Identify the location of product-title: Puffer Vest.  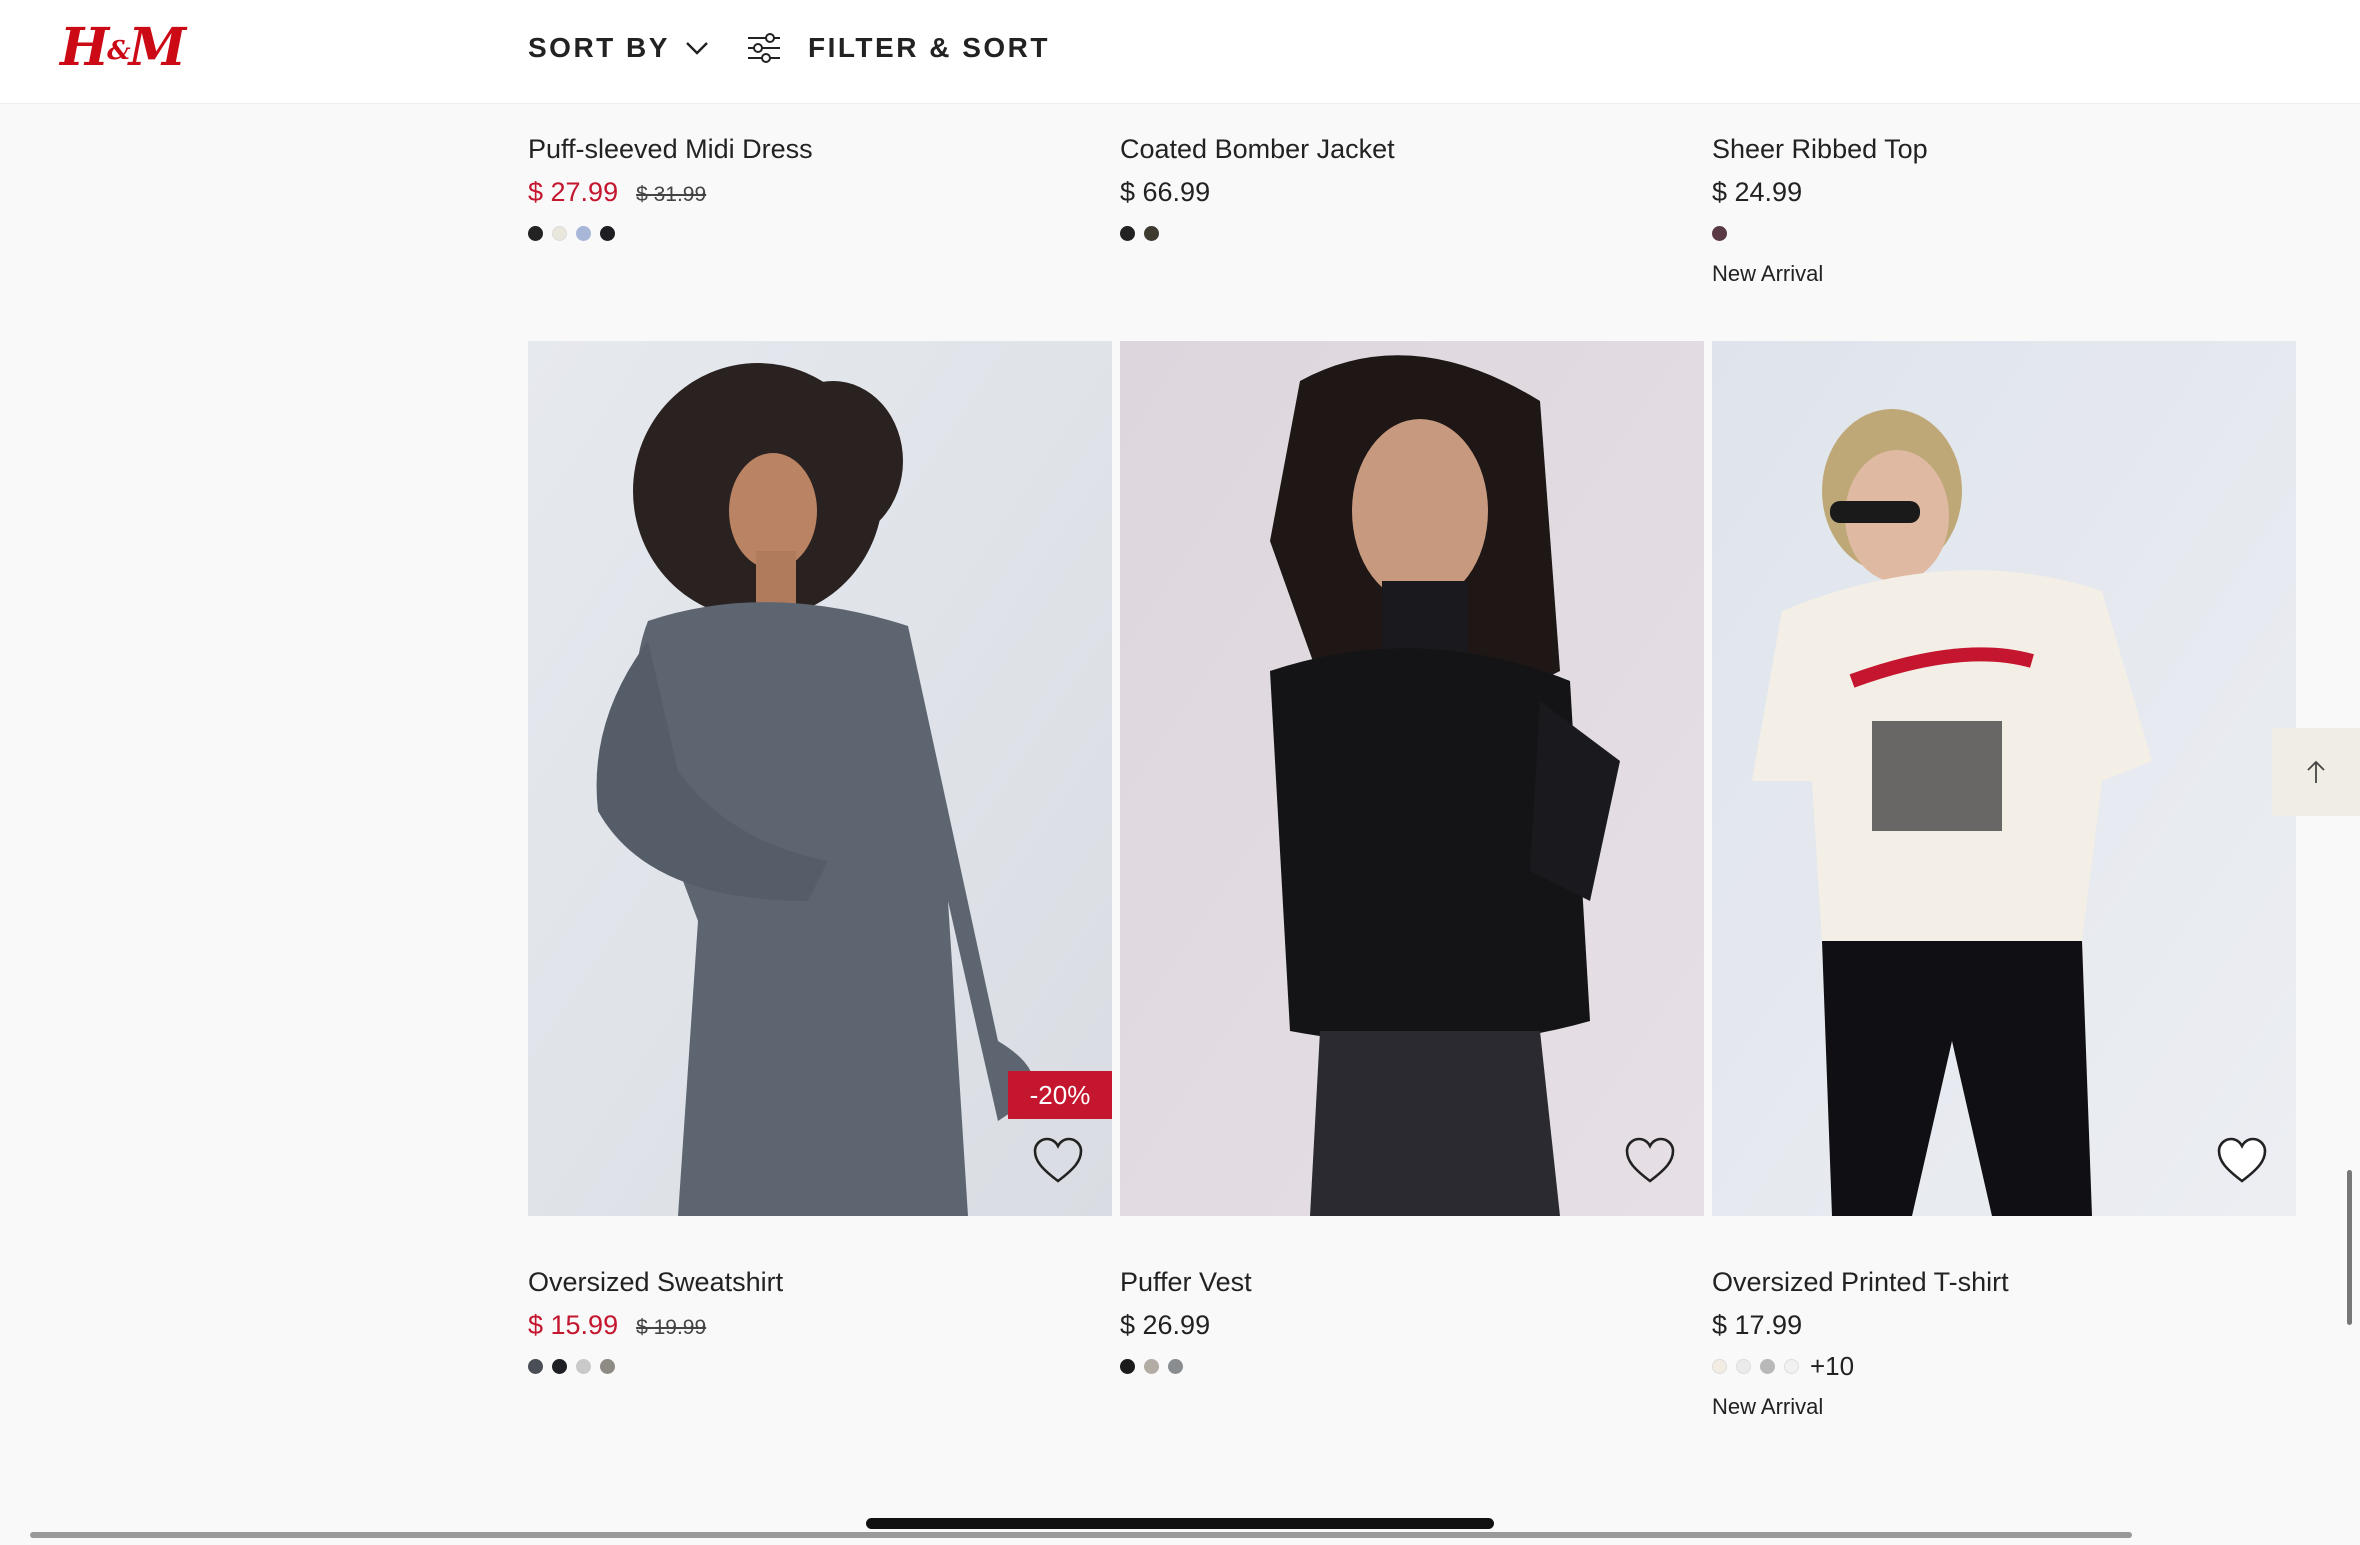
(1186, 1282).